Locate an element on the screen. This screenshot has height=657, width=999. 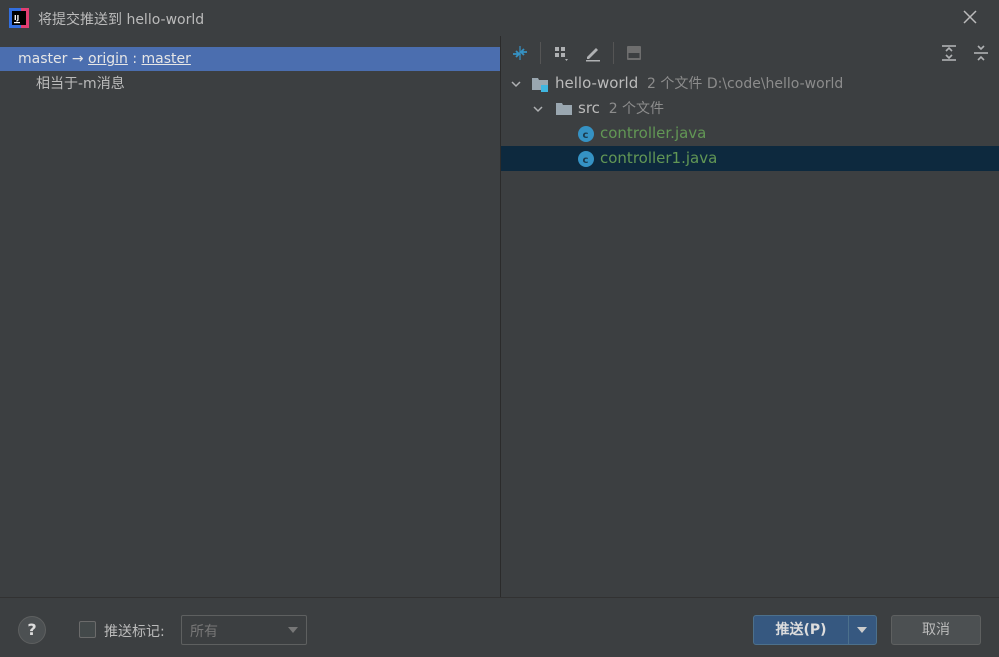
tree-node-label: src 2 个文件 is located at coordinates (621, 108).